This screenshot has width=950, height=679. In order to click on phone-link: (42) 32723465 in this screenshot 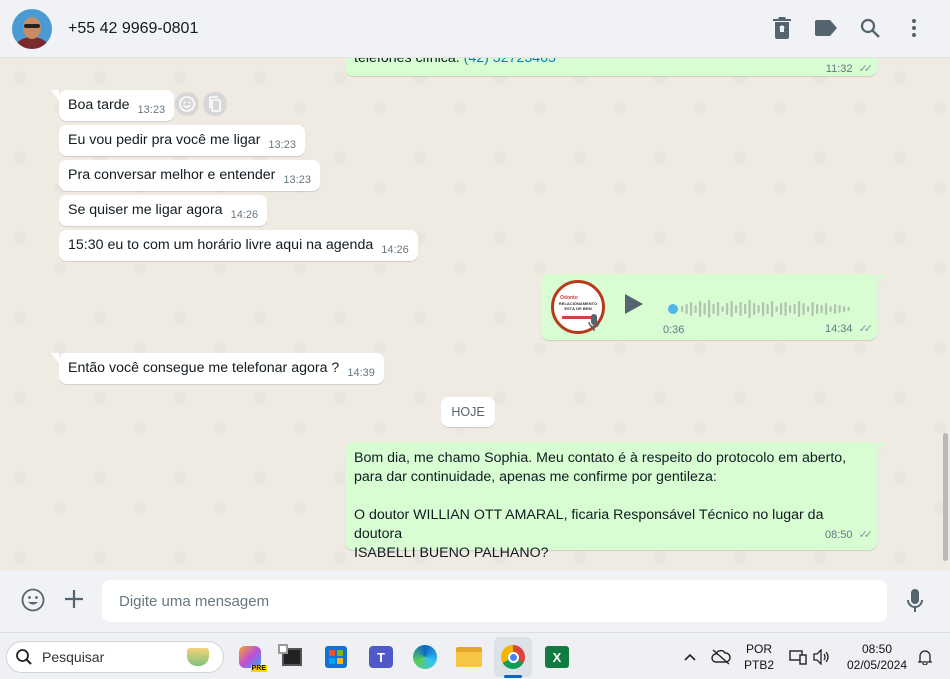, I will do `click(510, 62)`.